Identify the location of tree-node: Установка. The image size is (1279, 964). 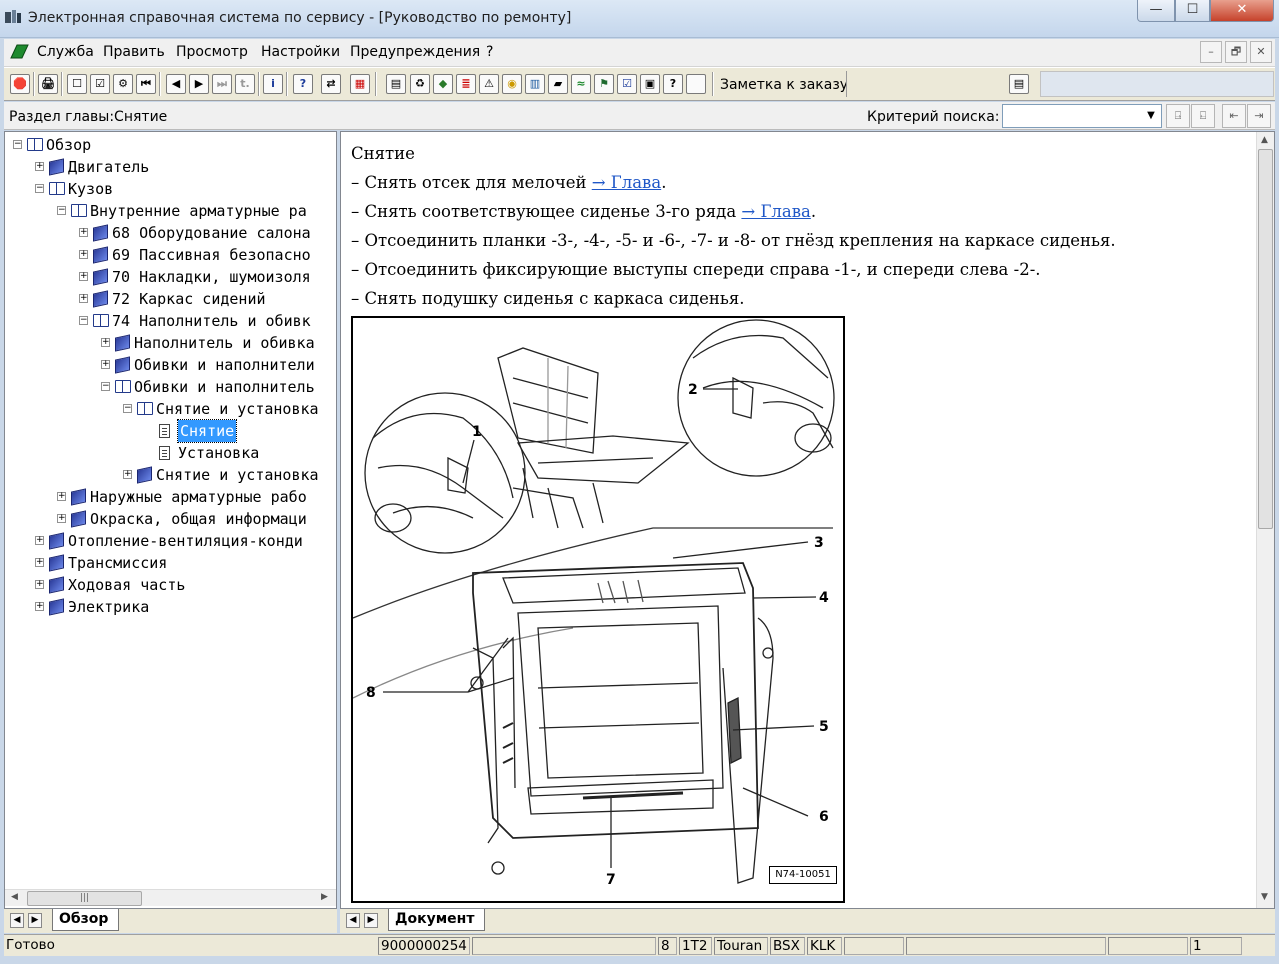
(170, 453).